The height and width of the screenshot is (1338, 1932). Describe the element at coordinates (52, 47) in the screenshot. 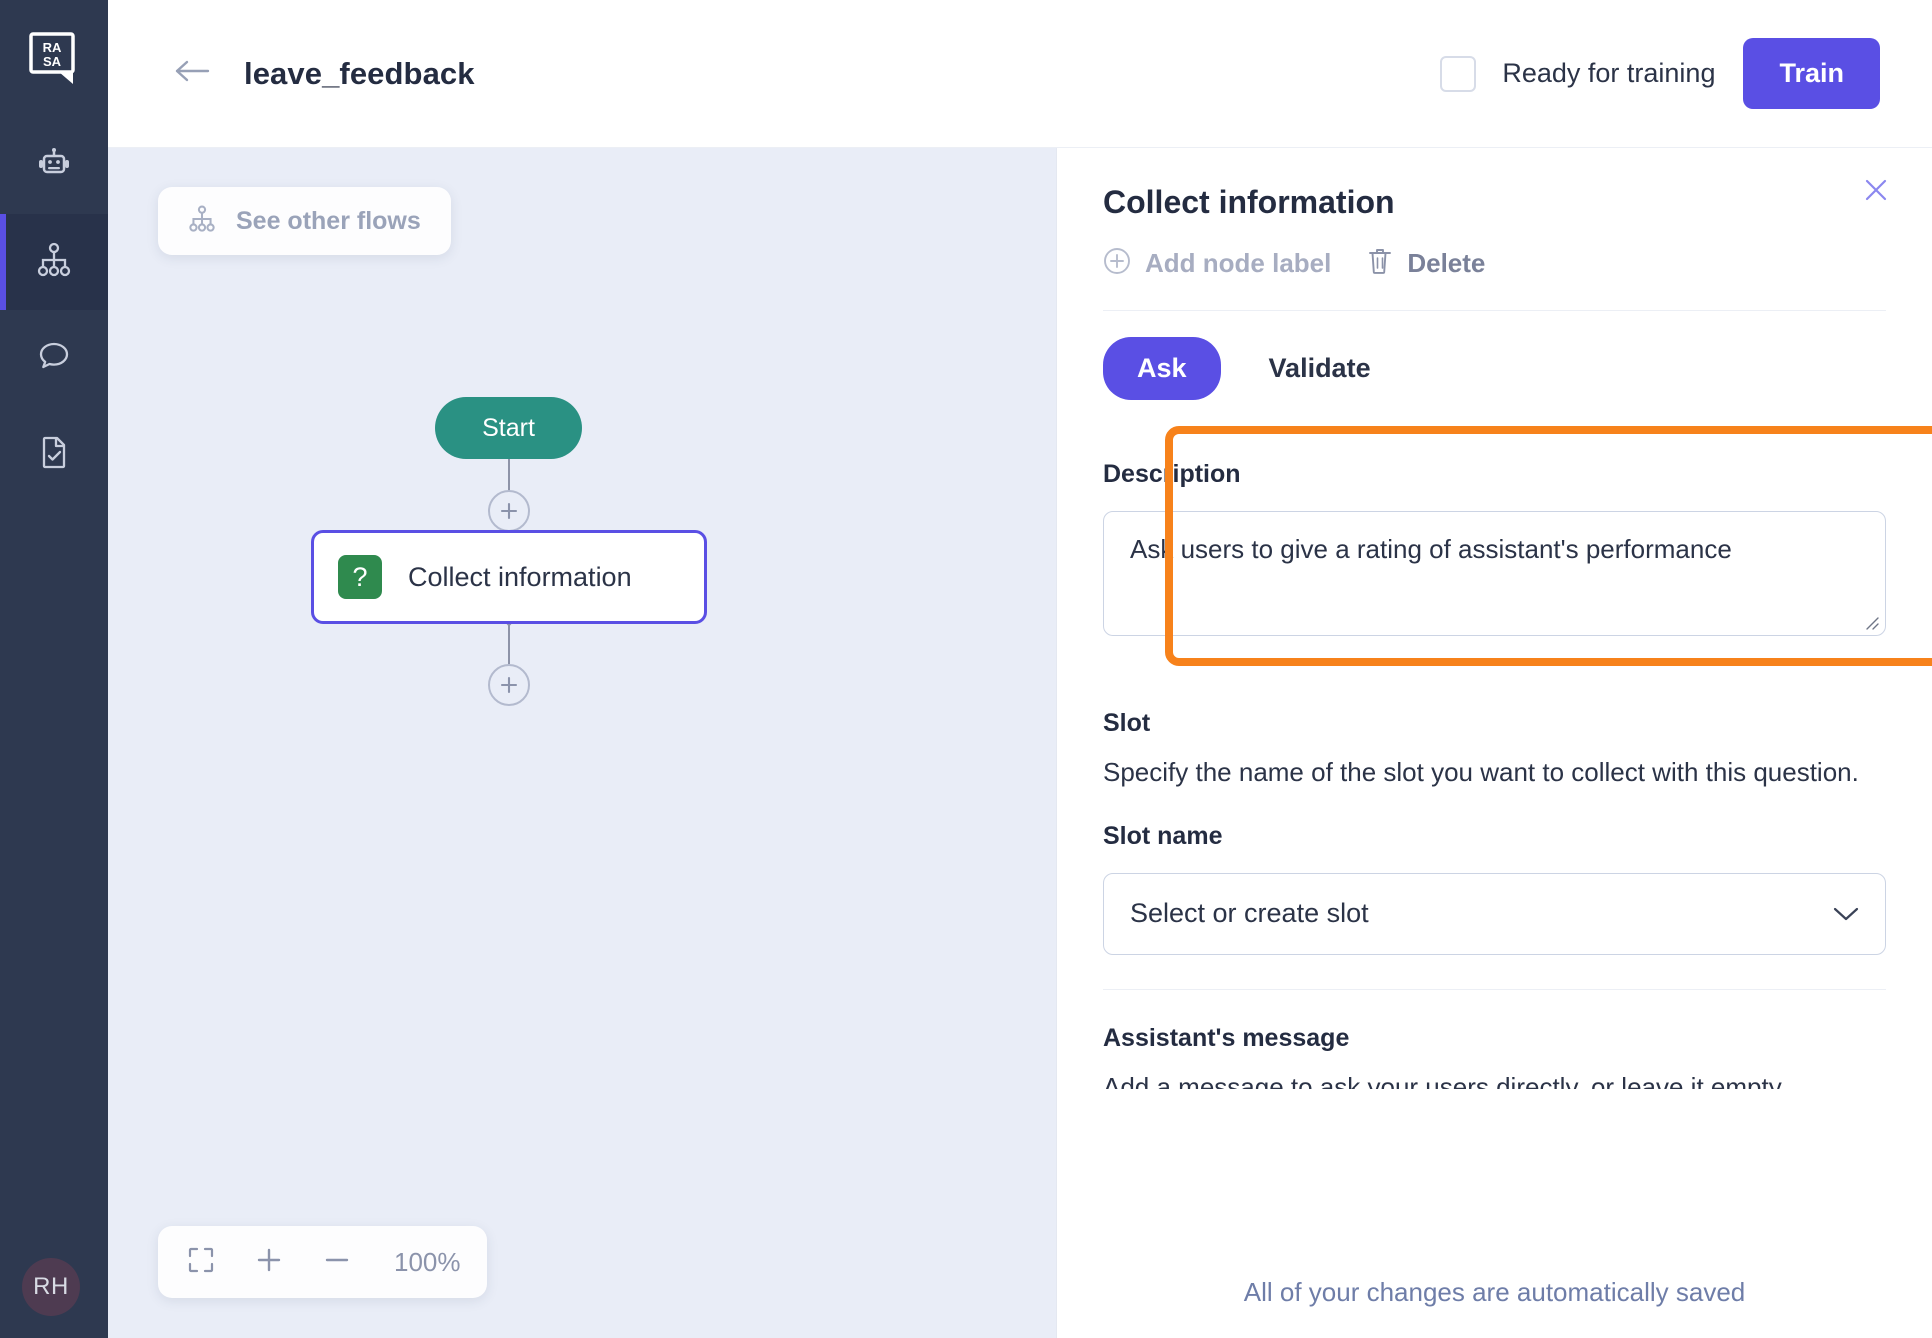

I see `svg-text: RA` at that location.